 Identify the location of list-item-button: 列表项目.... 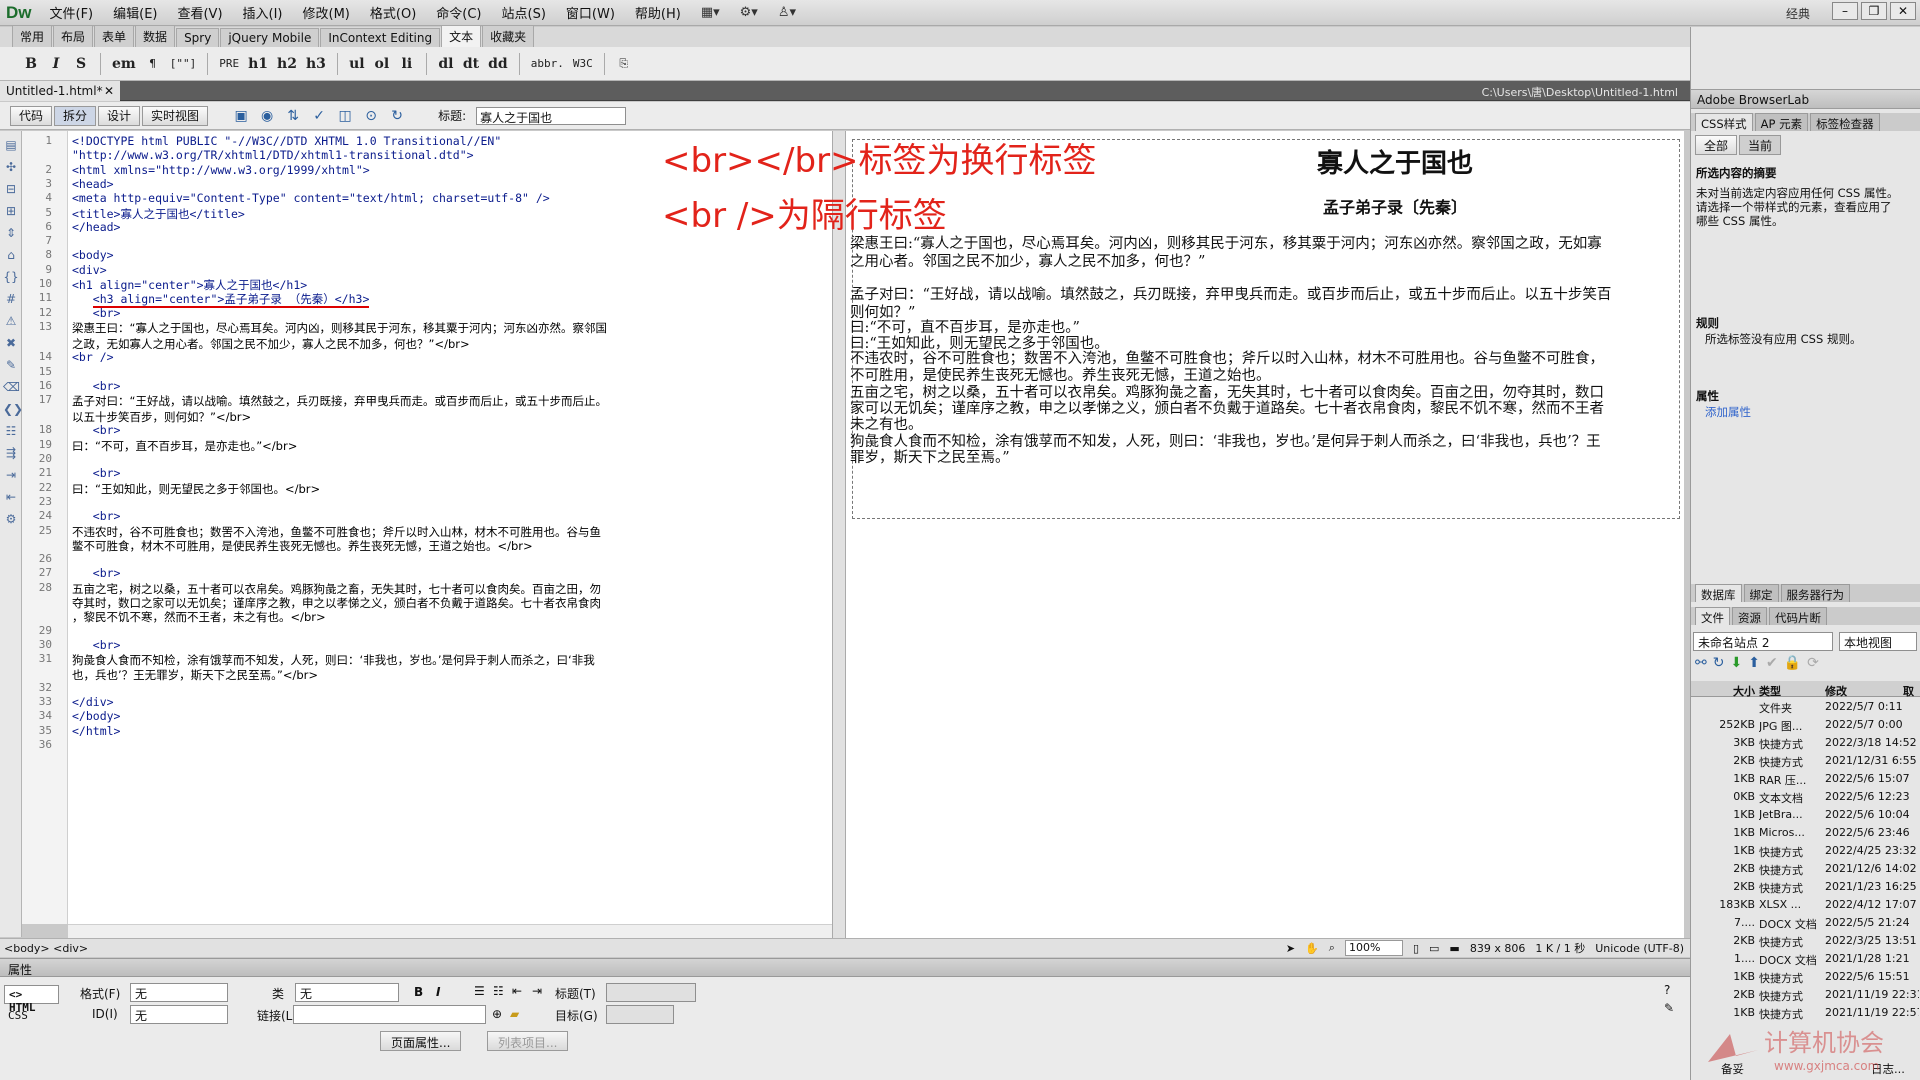
(528, 1041).